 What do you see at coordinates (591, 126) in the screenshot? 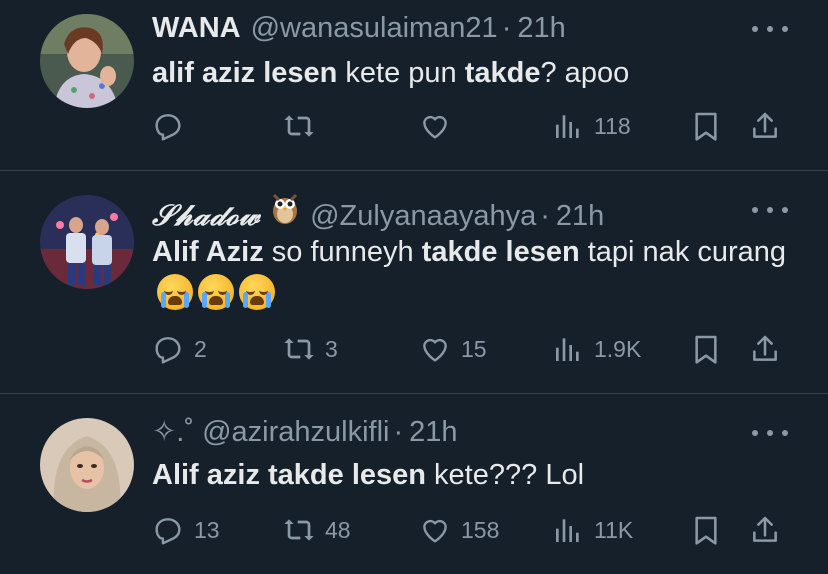
I see `views-button: 118` at bounding box center [591, 126].